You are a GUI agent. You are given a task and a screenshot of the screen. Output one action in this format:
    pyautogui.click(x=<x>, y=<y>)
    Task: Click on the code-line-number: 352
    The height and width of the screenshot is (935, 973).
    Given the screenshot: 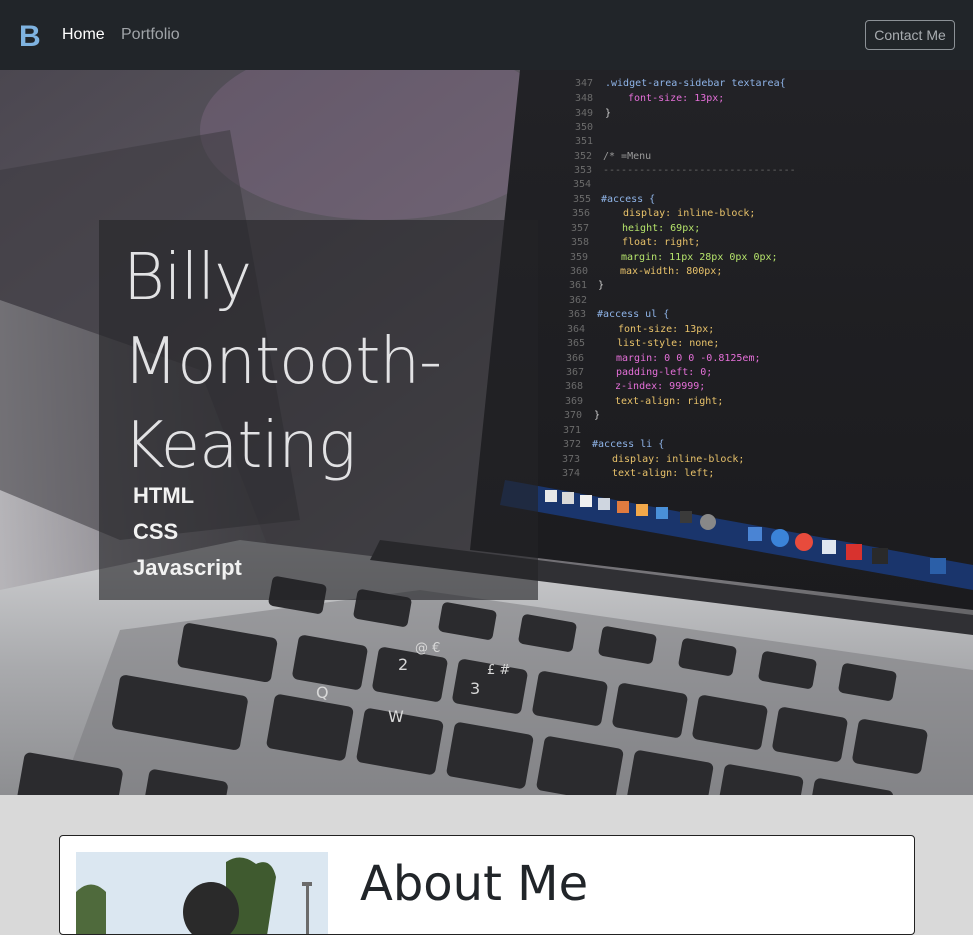 What is the action you would take?
    pyautogui.click(x=583, y=156)
    